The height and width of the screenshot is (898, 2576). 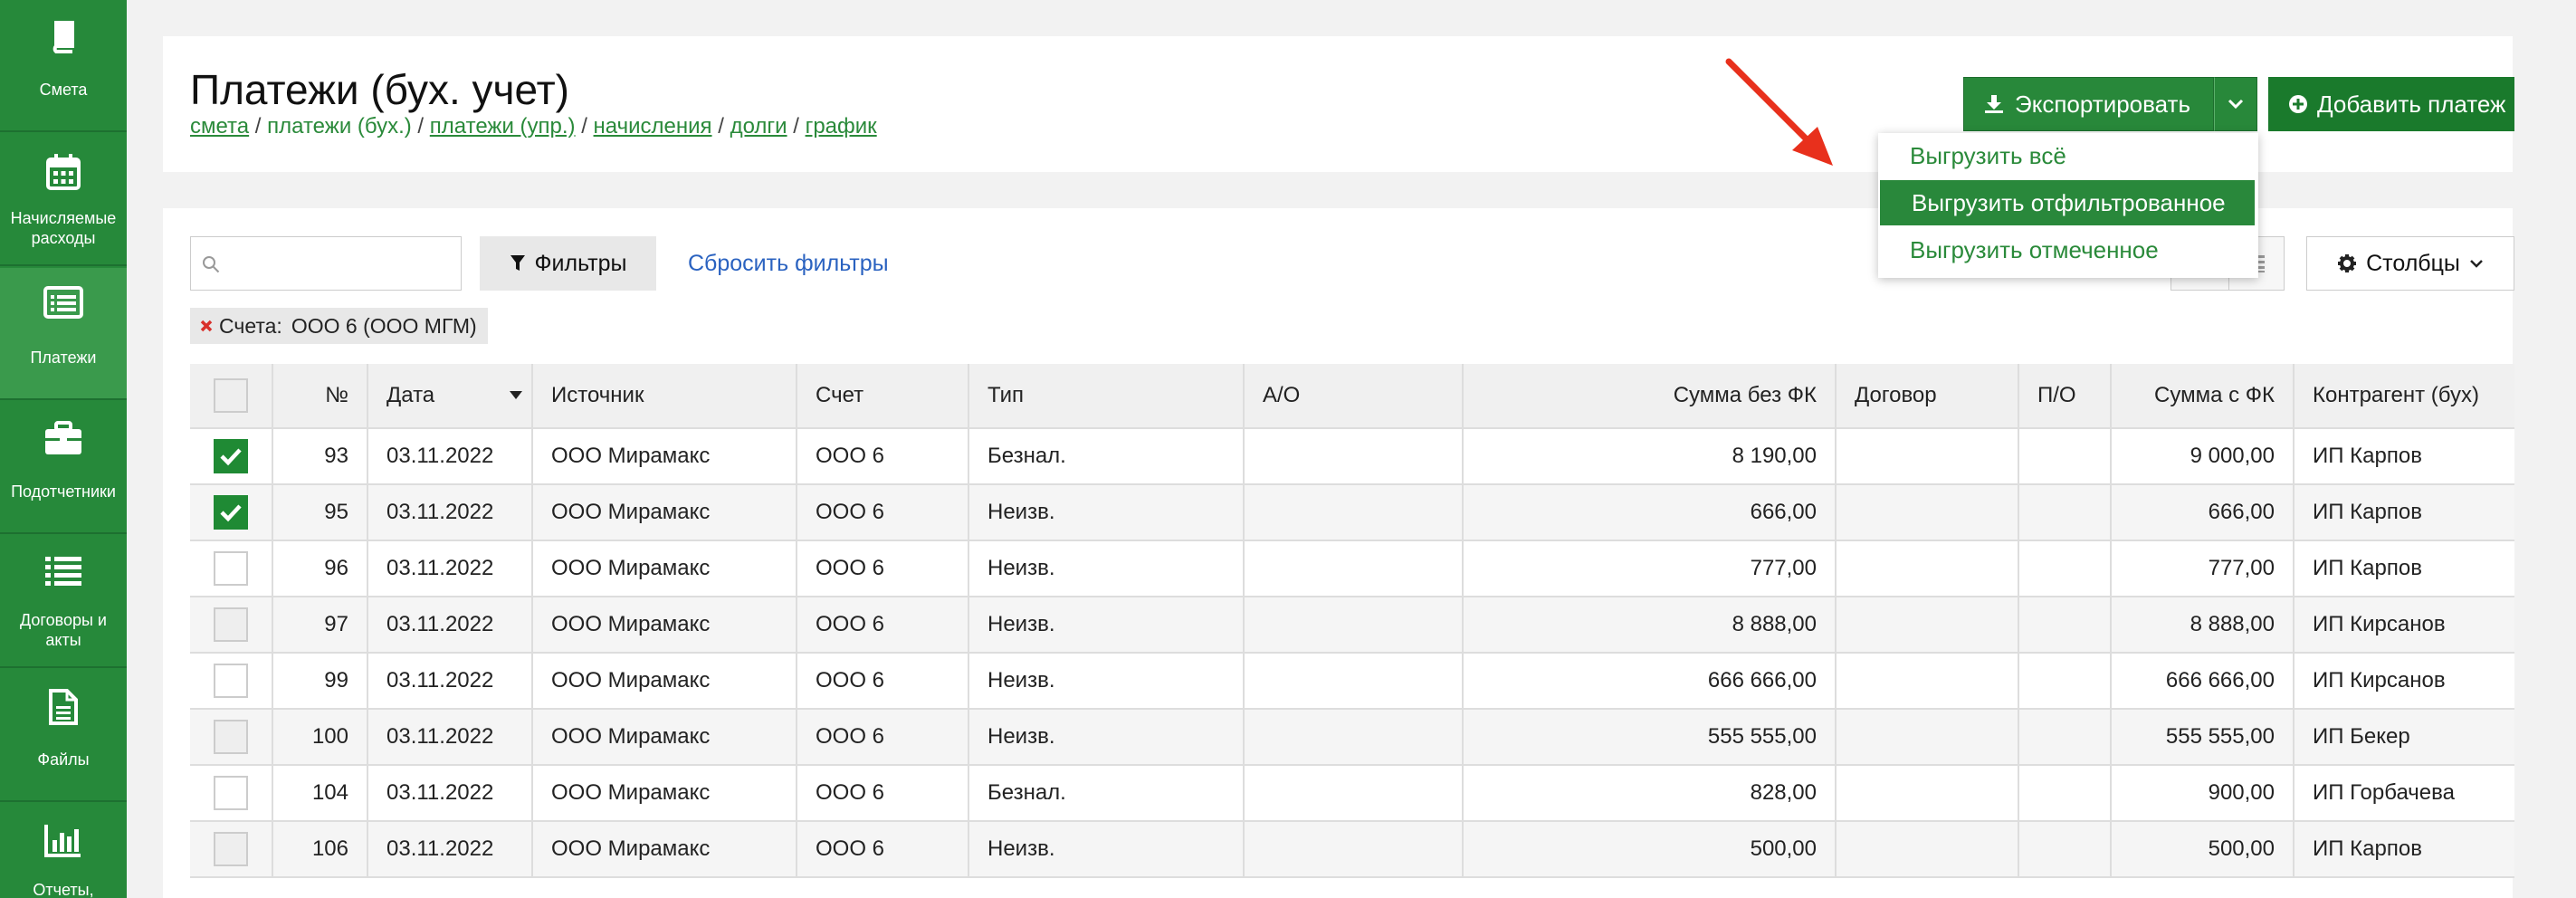 I want to click on cell-counterparty: ИП Кирсанов, so click(x=2403, y=624).